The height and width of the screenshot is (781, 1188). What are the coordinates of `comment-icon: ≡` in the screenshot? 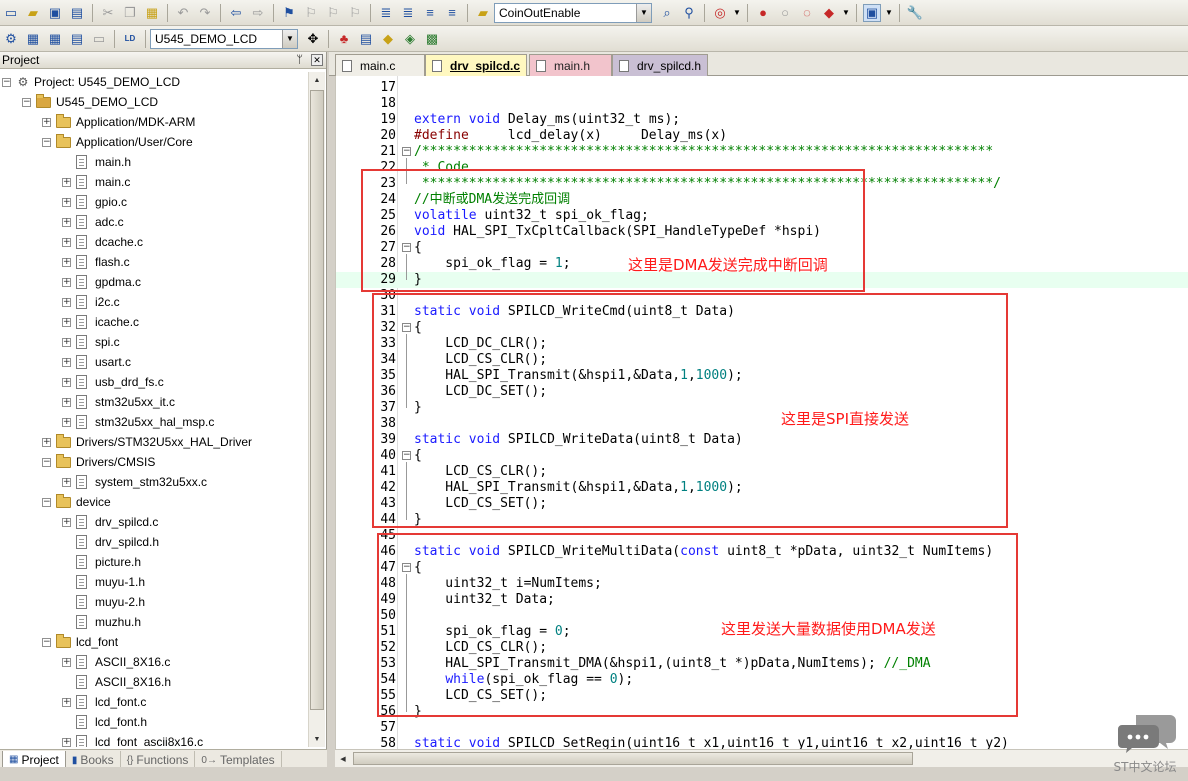 It's located at (430, 13).